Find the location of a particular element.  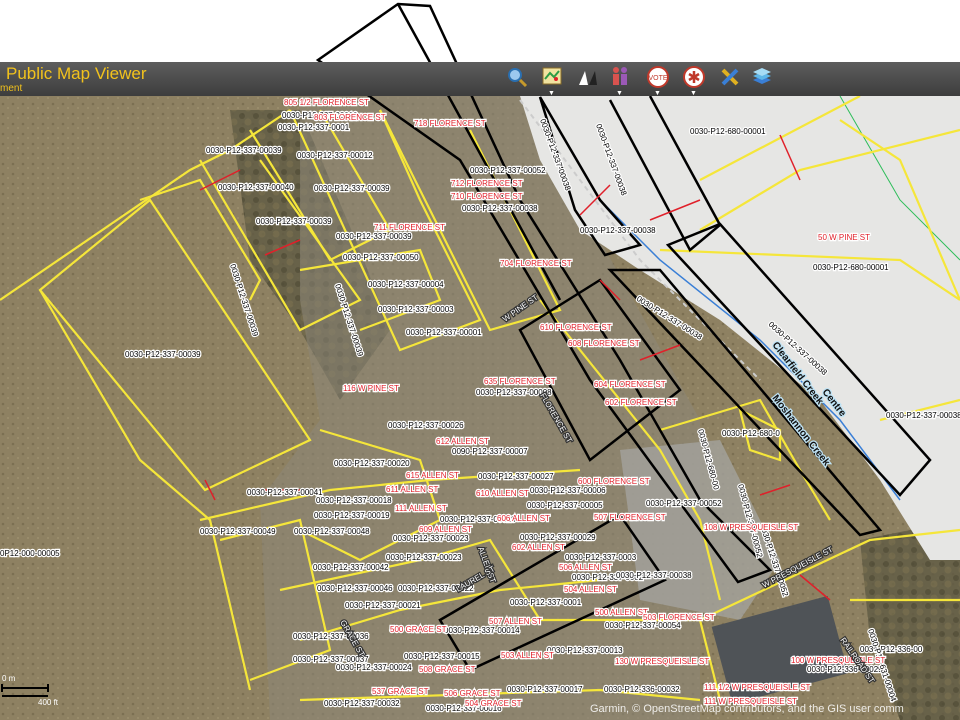

app-title: Public Map Viewer is located at coordinates (76, 73).